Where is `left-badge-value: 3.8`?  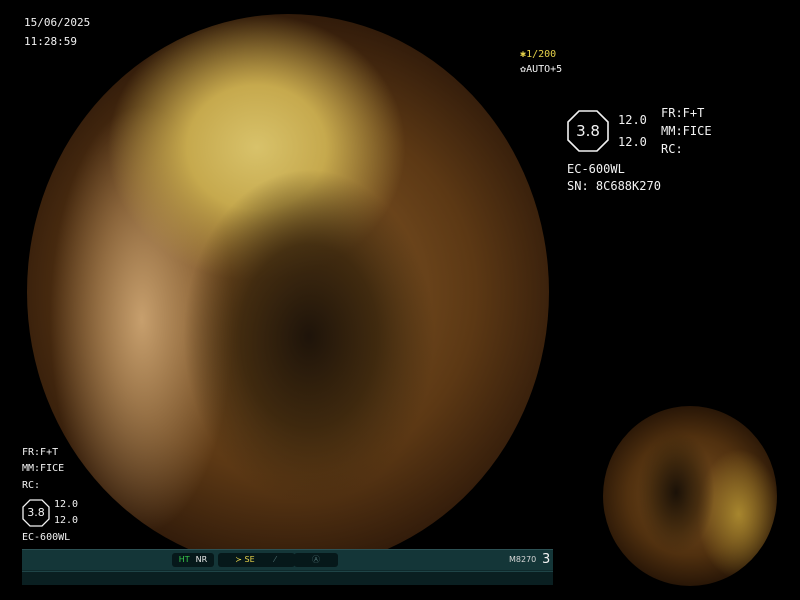
left-badge-value: 3.8 is located at coordinates (36, 512).